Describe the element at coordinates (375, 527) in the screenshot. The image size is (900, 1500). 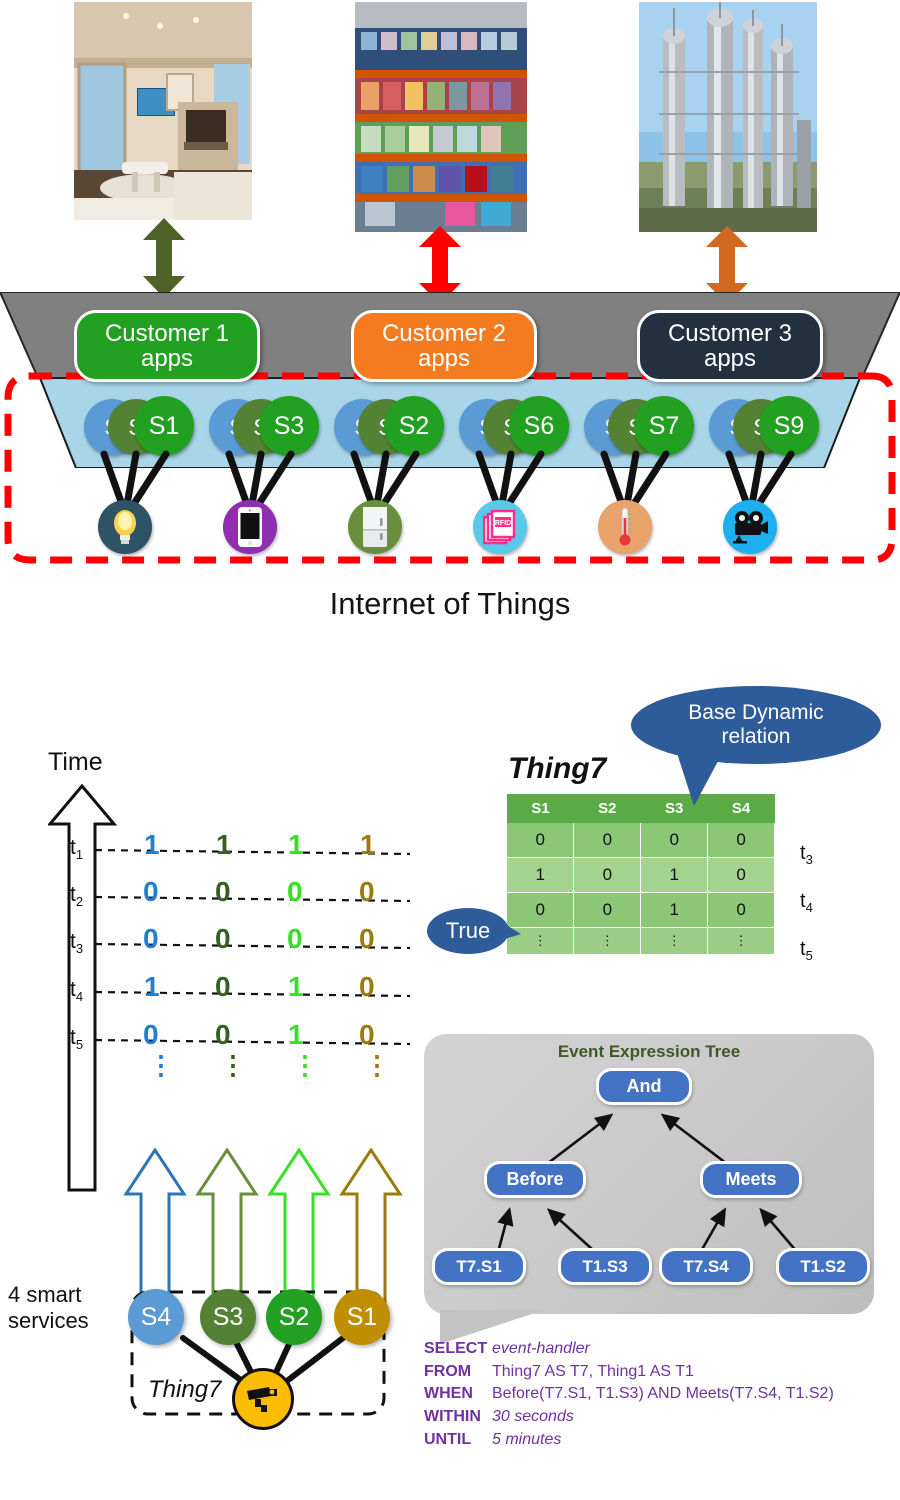
I see `sensor-appliance` at that location.